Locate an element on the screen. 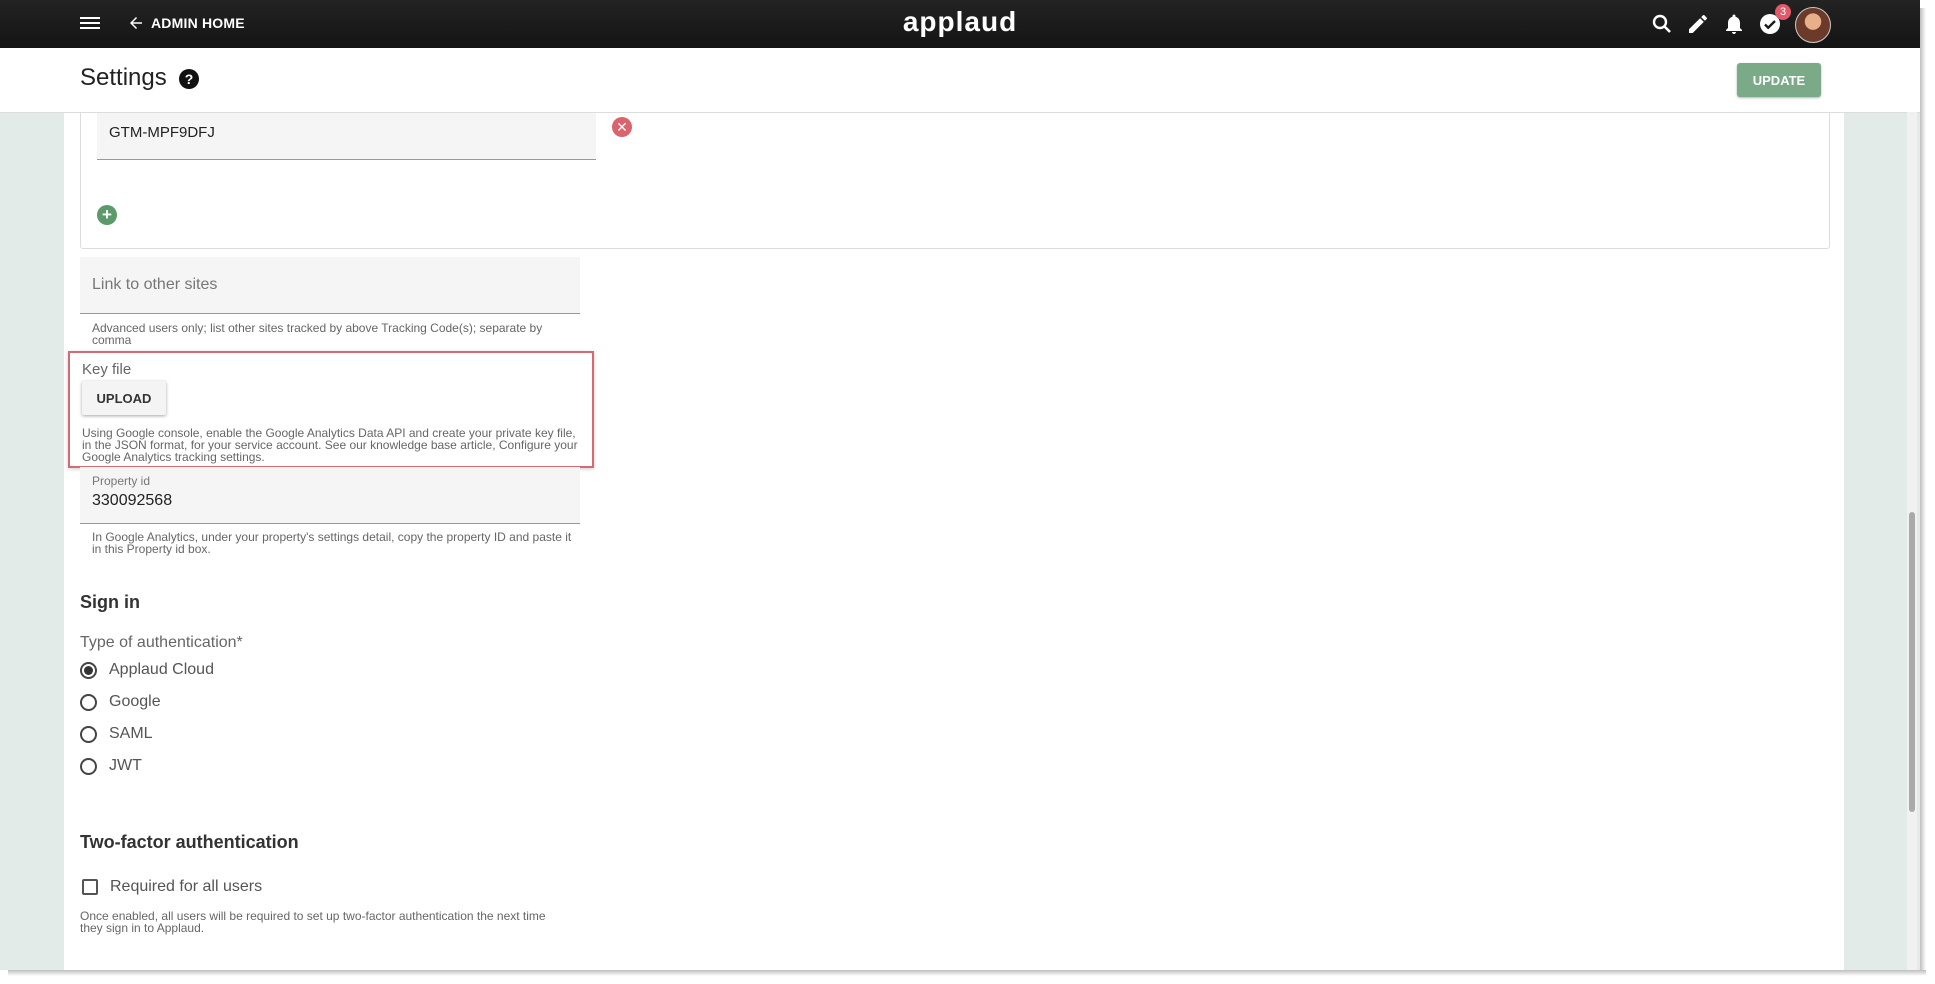 The image size is (1935, 984). auth-option-applaud-cloud: Applaud Cloud is located at coordinates (147, 670).